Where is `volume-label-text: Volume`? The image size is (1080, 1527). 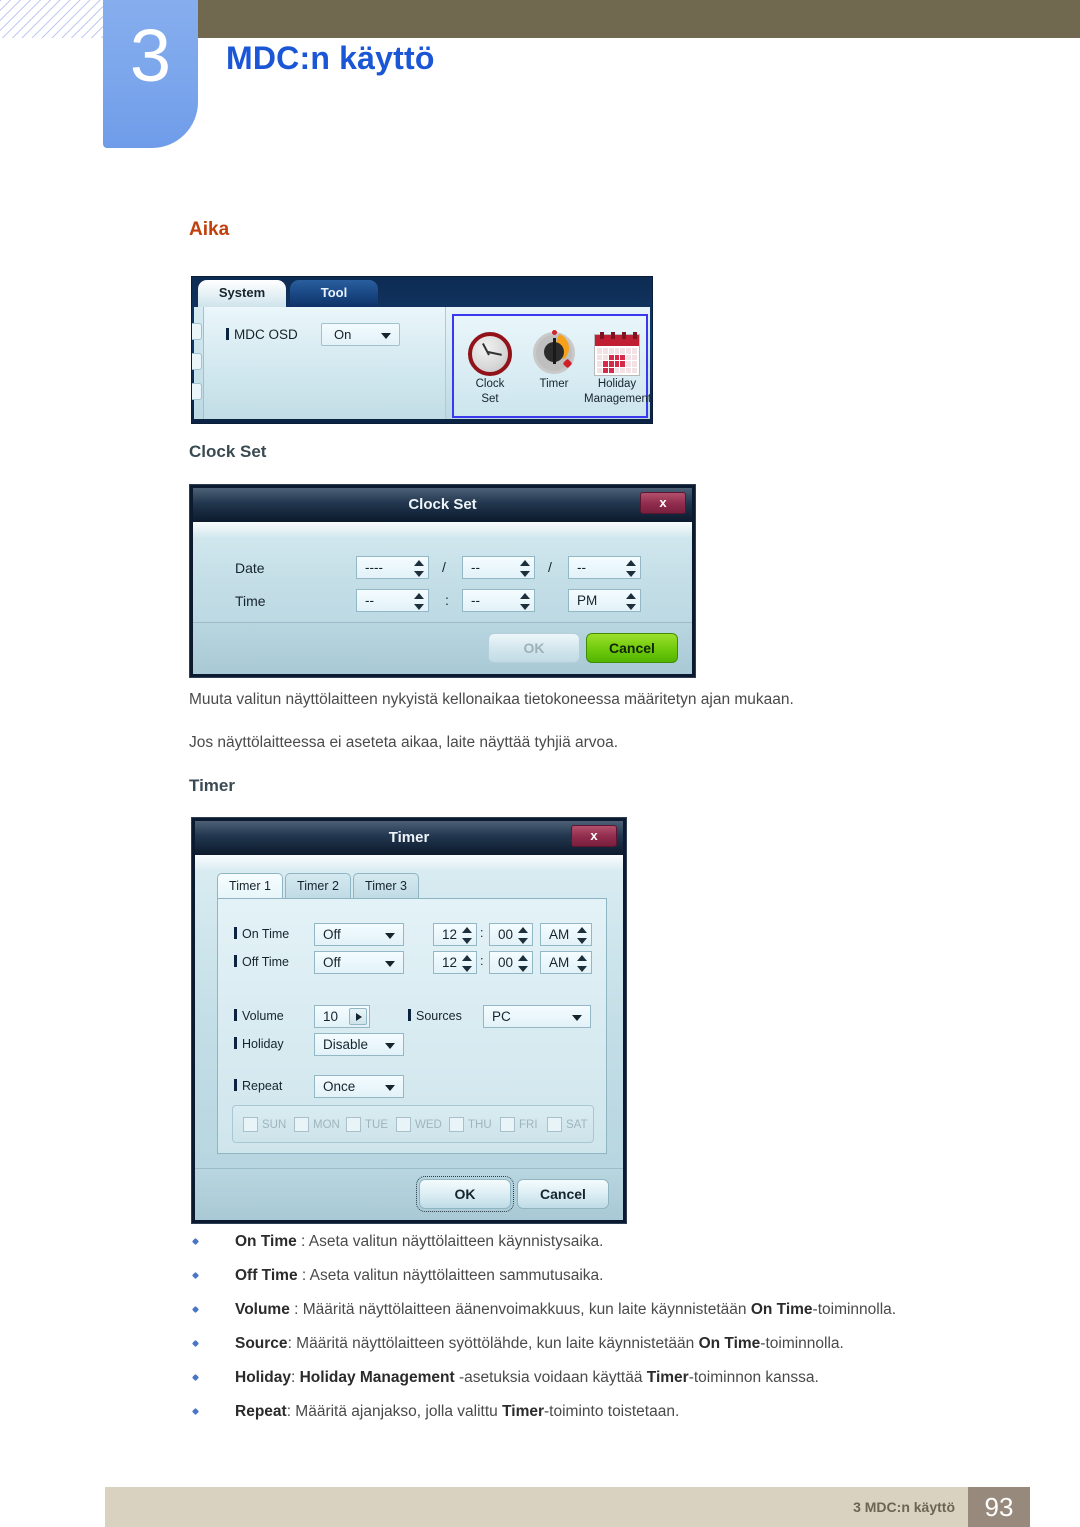
volume-label-text: Volume is located at coordinates (263, 1016).